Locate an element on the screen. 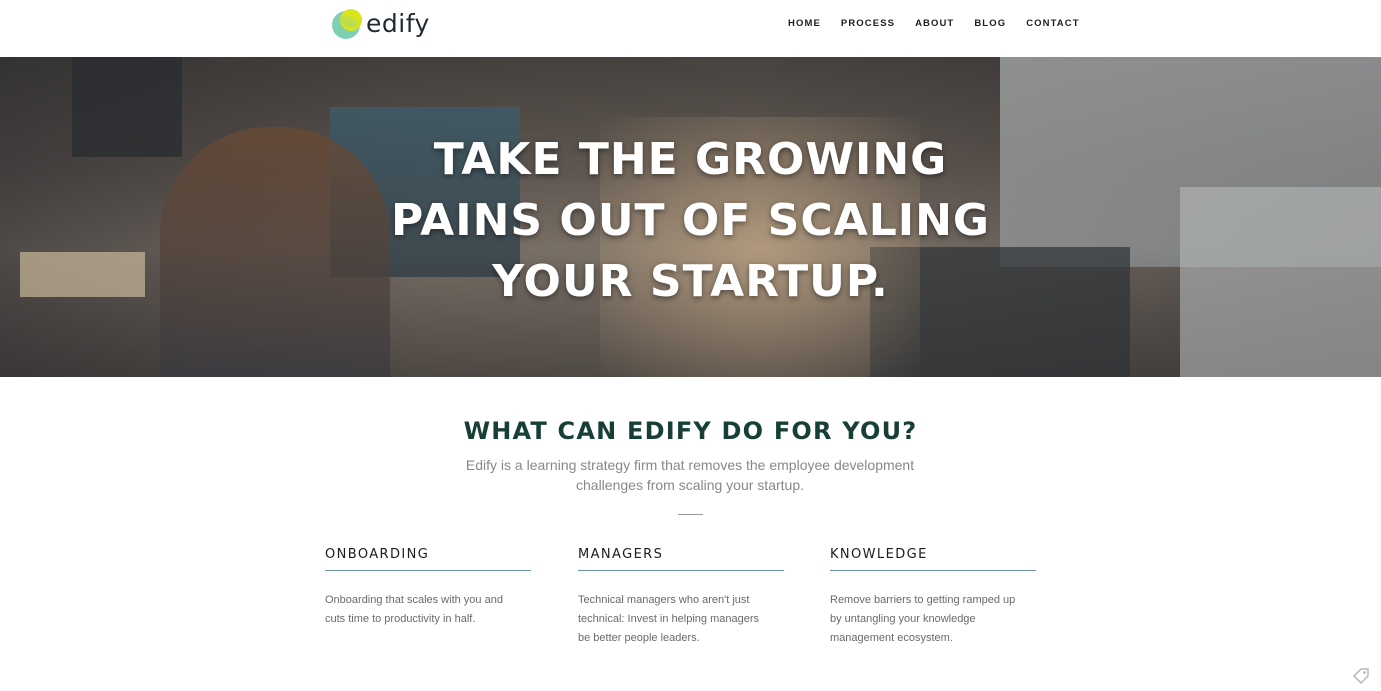 The width and height of the screenshot is (1381, 691). main-nav: HOME PROCESS ABOUT BLOG CONTACT is located at coordinates (924, 25).